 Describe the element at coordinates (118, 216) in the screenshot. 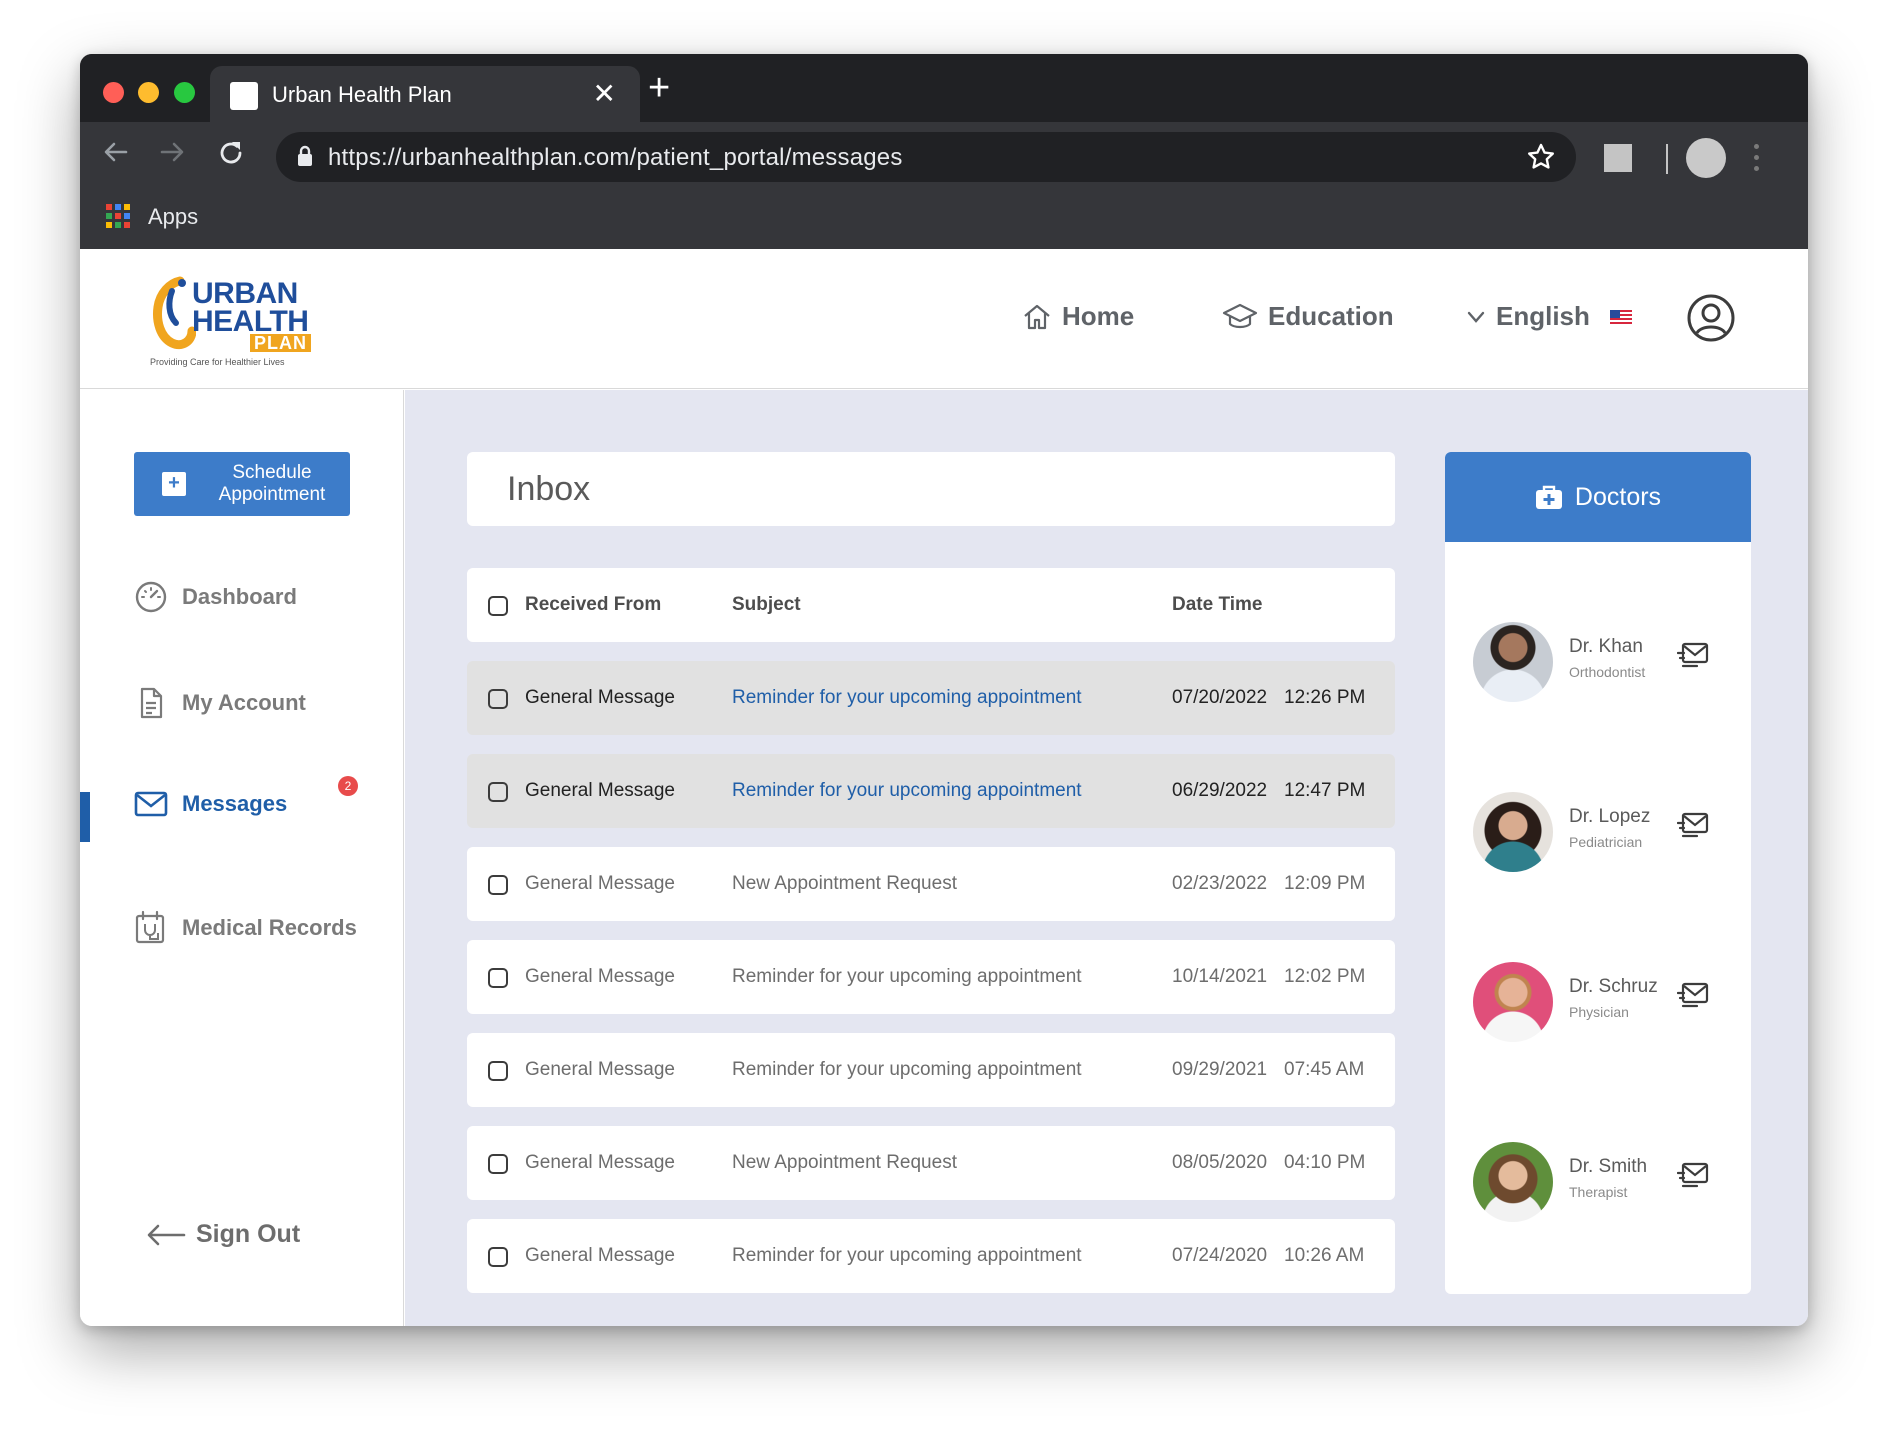

I see `apps-grid-icon` at that location.